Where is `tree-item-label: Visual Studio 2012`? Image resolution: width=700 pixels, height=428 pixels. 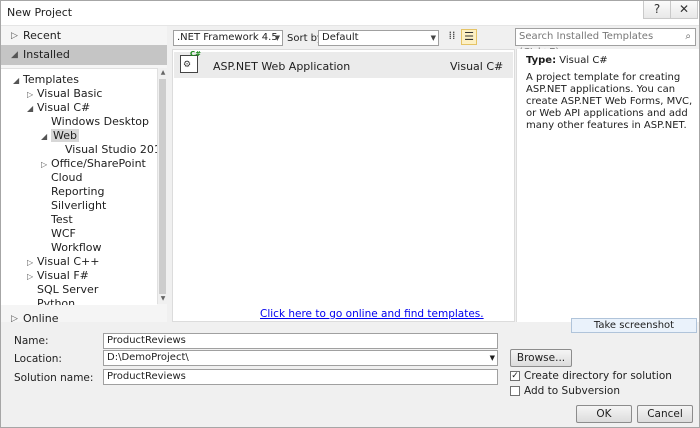 tree-item-label: Visual Studio 2012 is located at coordinates (111, 149).